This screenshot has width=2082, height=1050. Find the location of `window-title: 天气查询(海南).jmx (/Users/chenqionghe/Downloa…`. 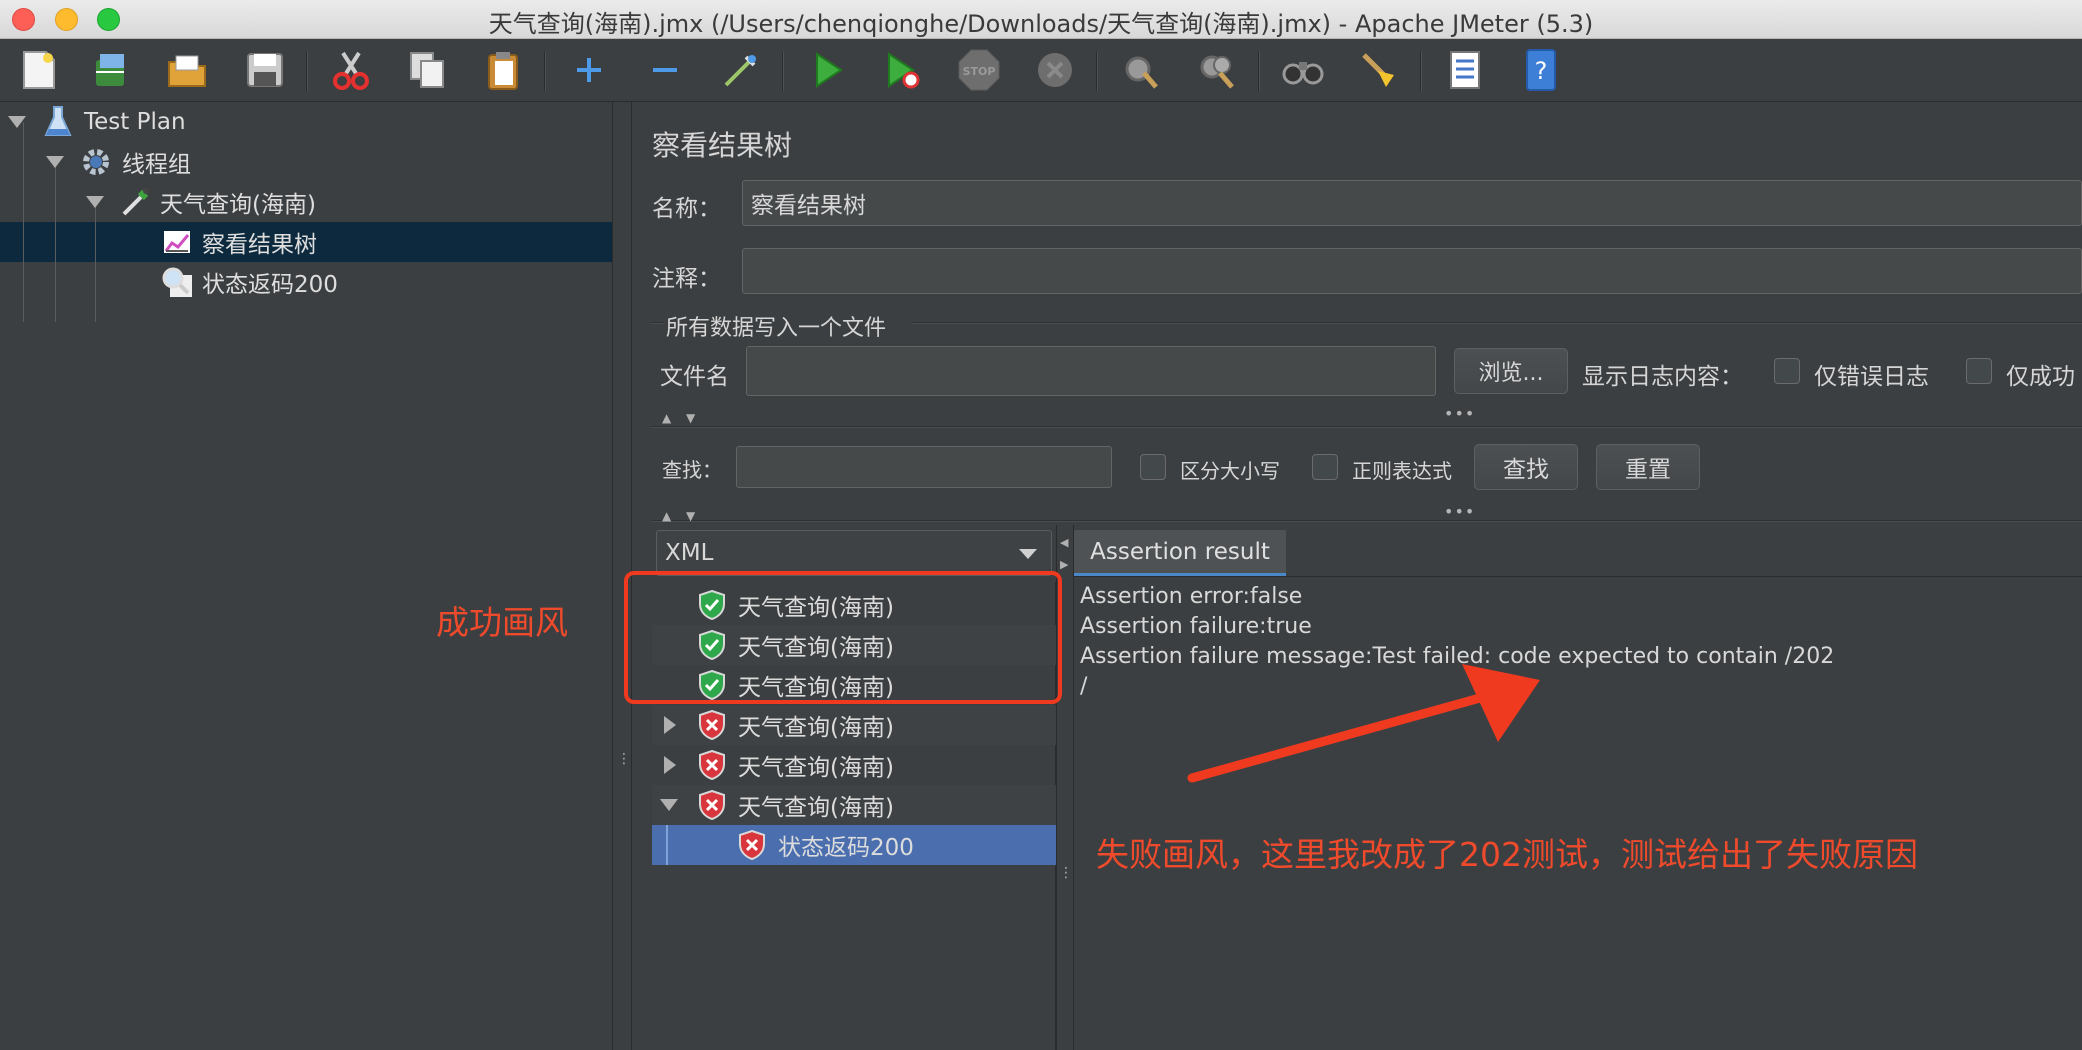

window-title: 天气查询(海南).jmx (/Users/chenqionghe/Downloa… is located at coordinates (1041, 24).